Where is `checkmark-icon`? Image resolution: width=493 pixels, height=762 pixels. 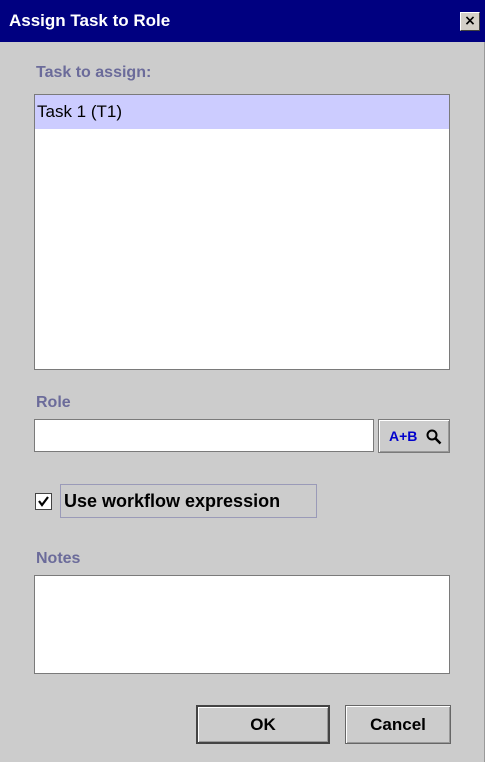
checkmark-icon is located at coordinates (43, 501).